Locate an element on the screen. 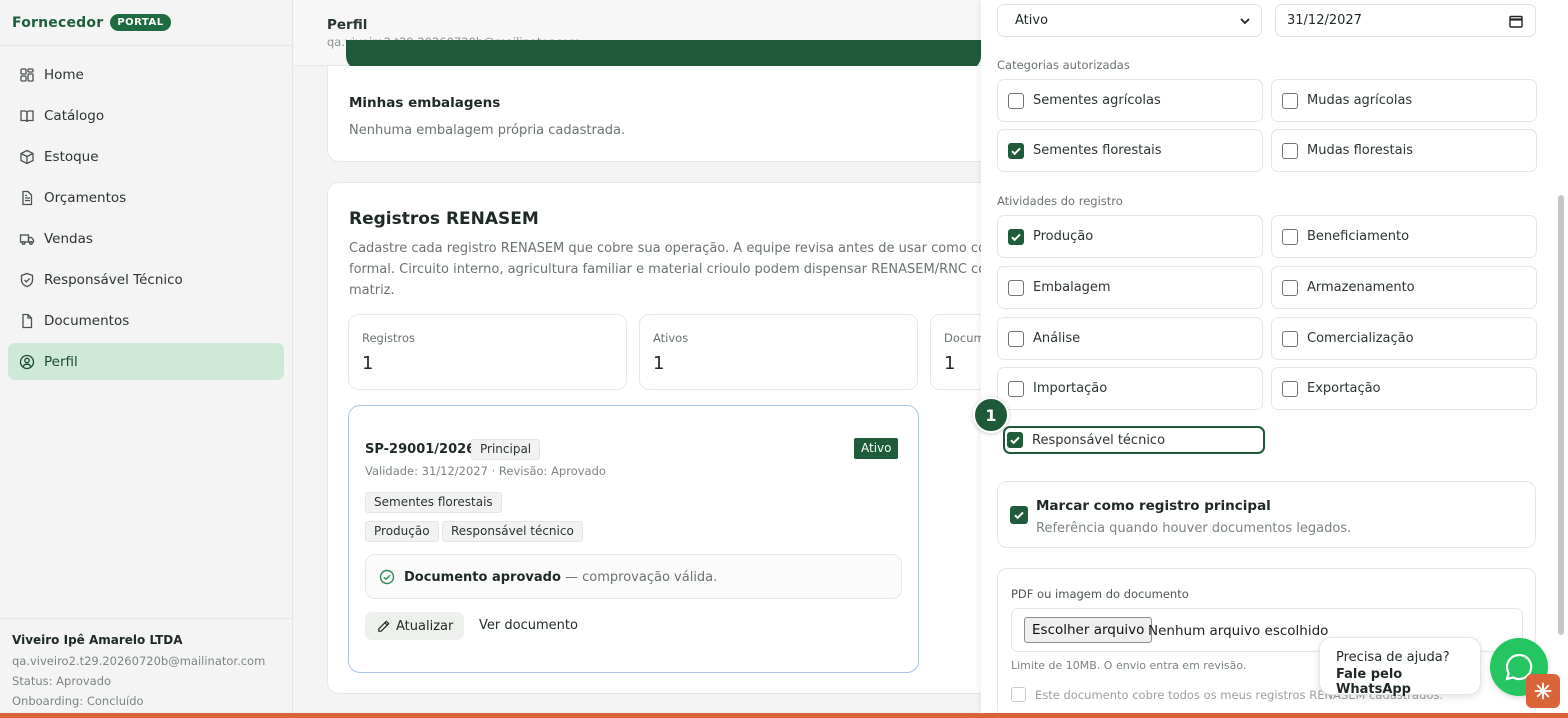 Image resolution: width=1568 pixels, height=718 pixels. file-none-text: Nenhum arquivo escolhido is located at coordinates (1238, 631).